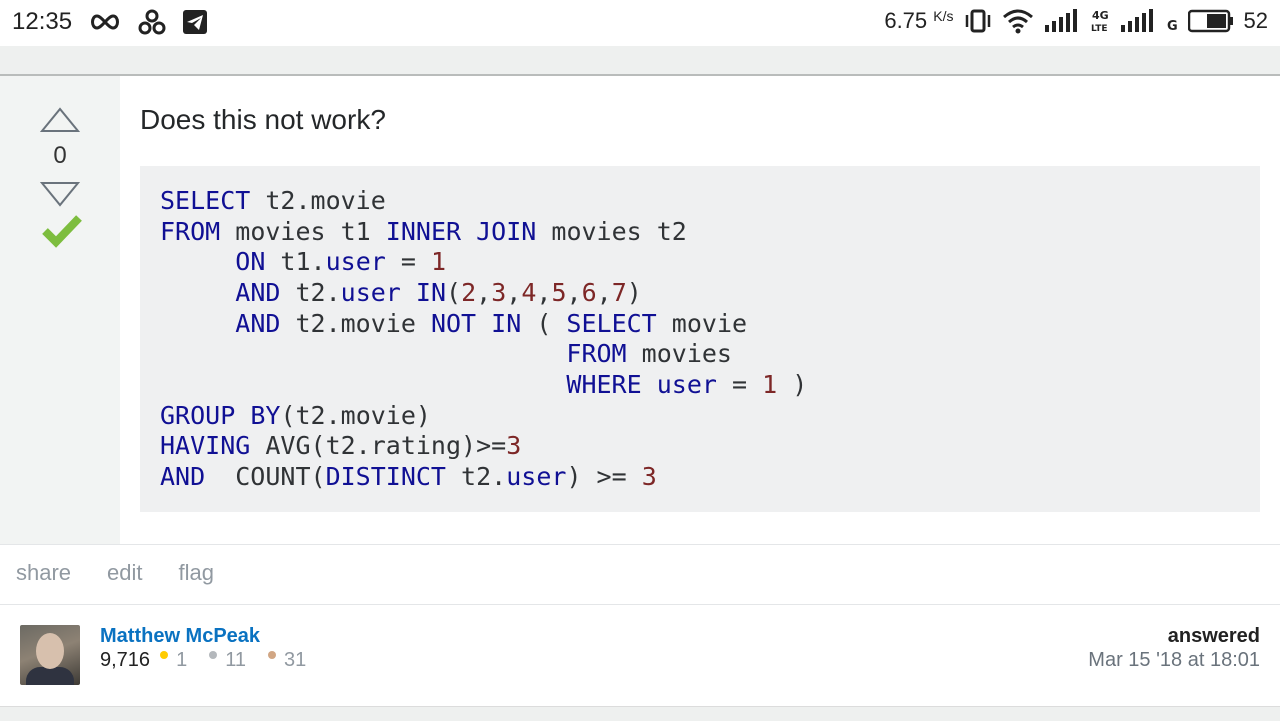  Describe the element at coordinates (438, 292) in the screenshot. I see `code-line: AND t2.user IN(2,3,4,5,6,7)` at that location.